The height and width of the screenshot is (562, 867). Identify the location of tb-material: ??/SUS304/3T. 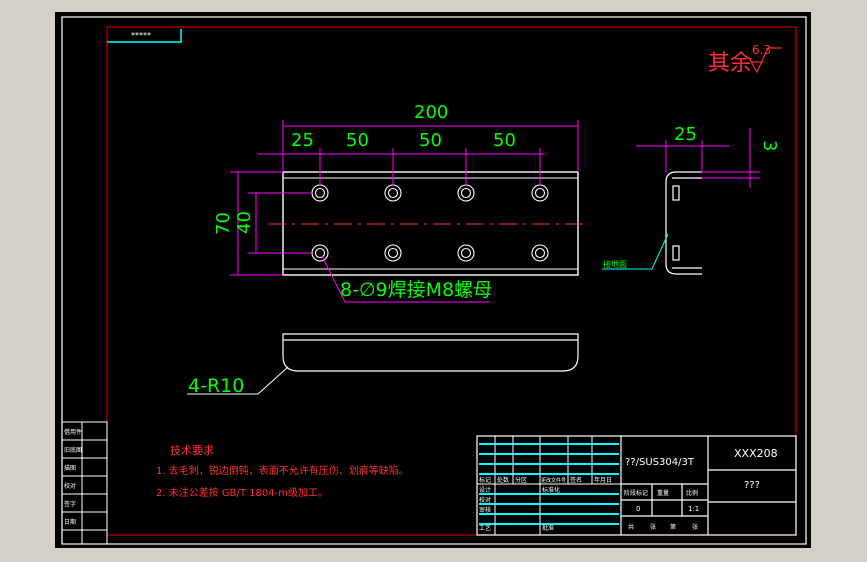
(660, 462).